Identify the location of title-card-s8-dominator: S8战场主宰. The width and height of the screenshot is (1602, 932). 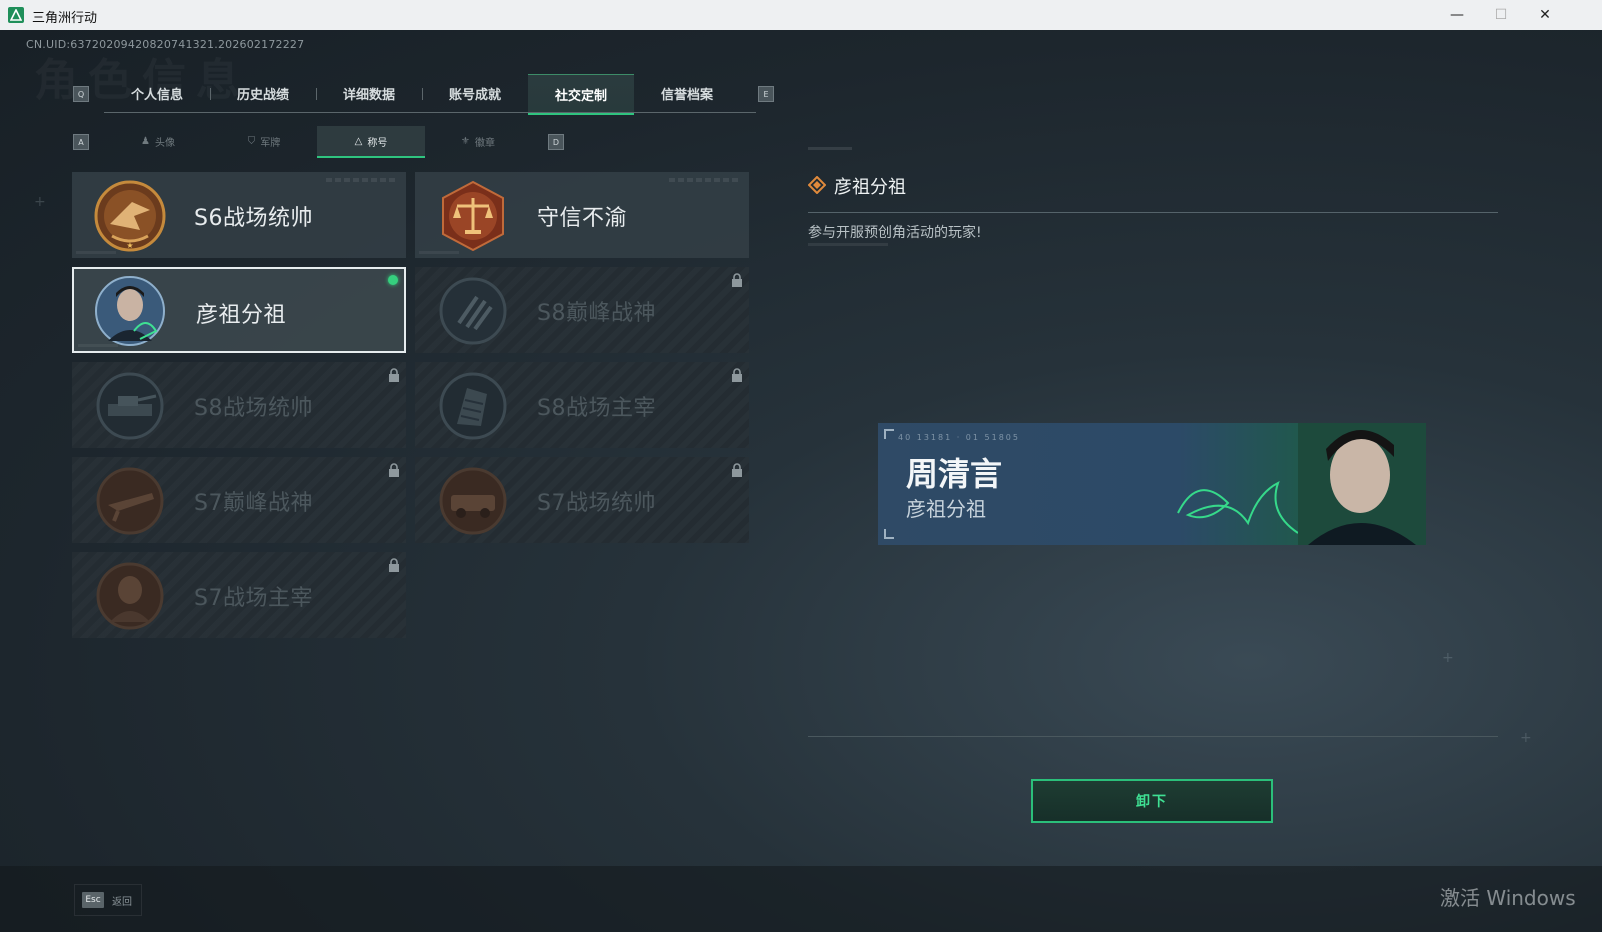
(582, 405).